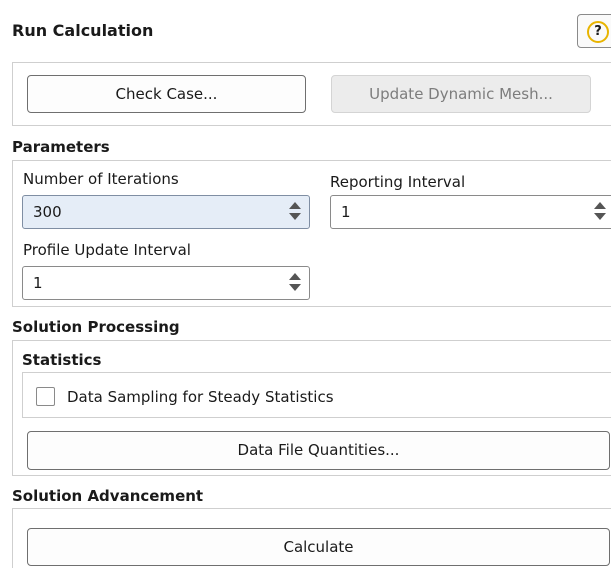 The image size is (611, 568). I want to click on reporting-interval-label: Reporting Interval, so click(398, 182).